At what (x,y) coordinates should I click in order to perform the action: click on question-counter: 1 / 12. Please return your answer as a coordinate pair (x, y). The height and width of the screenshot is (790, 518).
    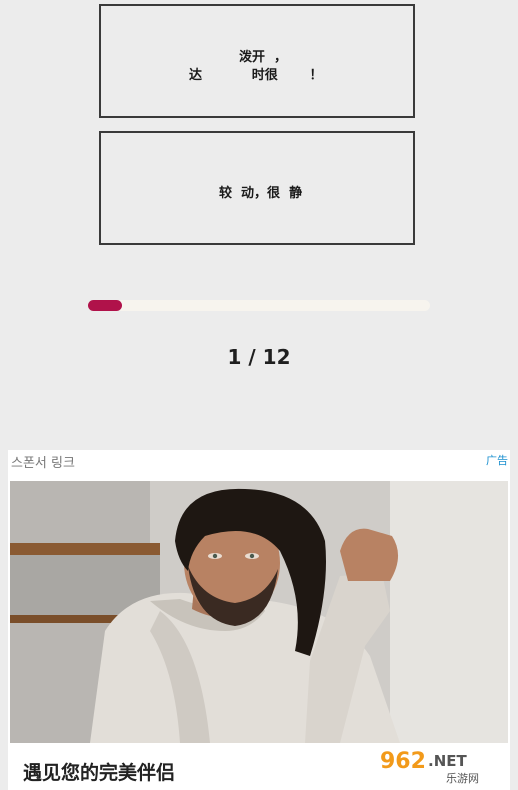
    Looking at the image, I should click on (259, 357).